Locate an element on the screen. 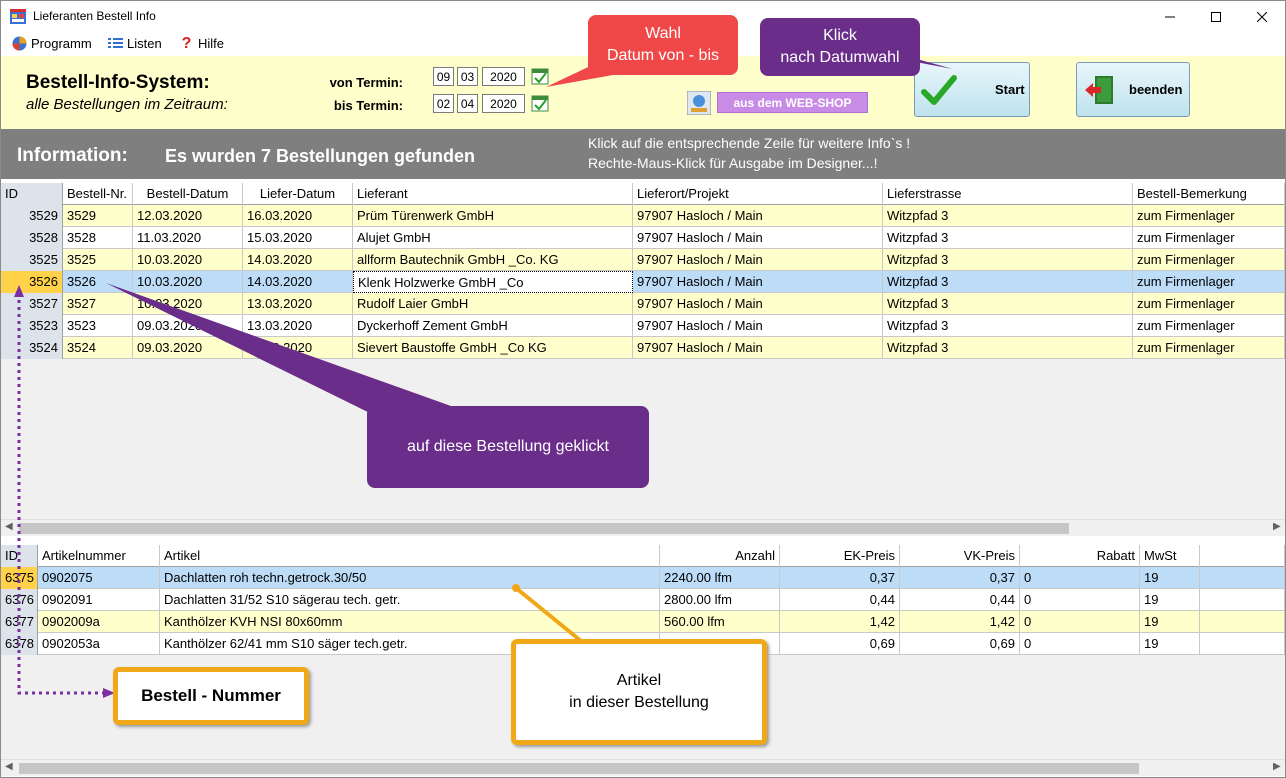  maximize-icon is located at coordinates (1216, 16).